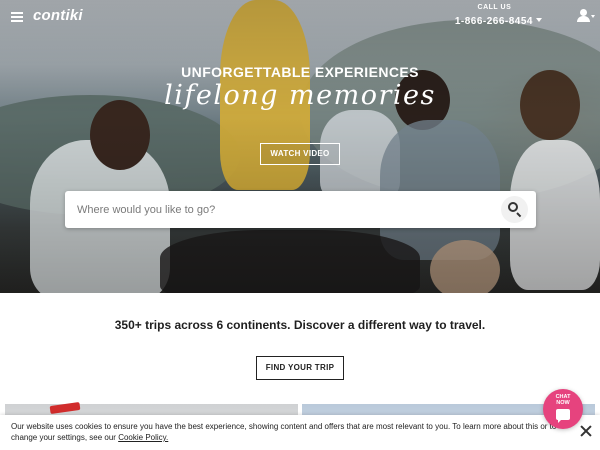  I want to click on chat-now-button: CHAT NOW, so click(563, 409).